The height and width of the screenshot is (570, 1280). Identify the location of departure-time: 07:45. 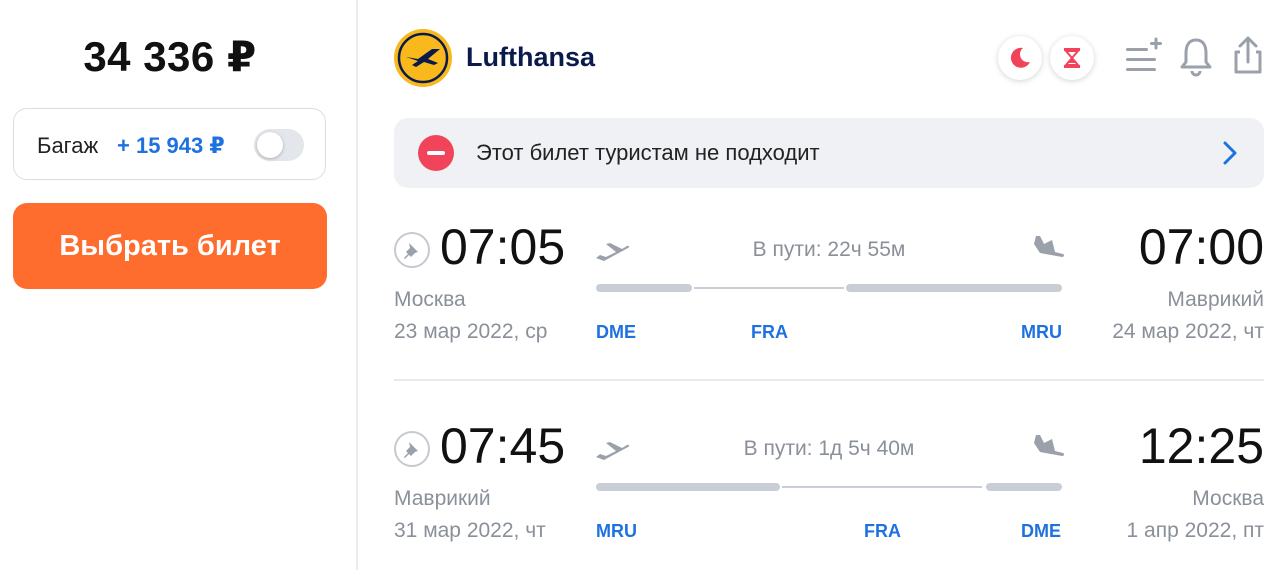
(503, 446).